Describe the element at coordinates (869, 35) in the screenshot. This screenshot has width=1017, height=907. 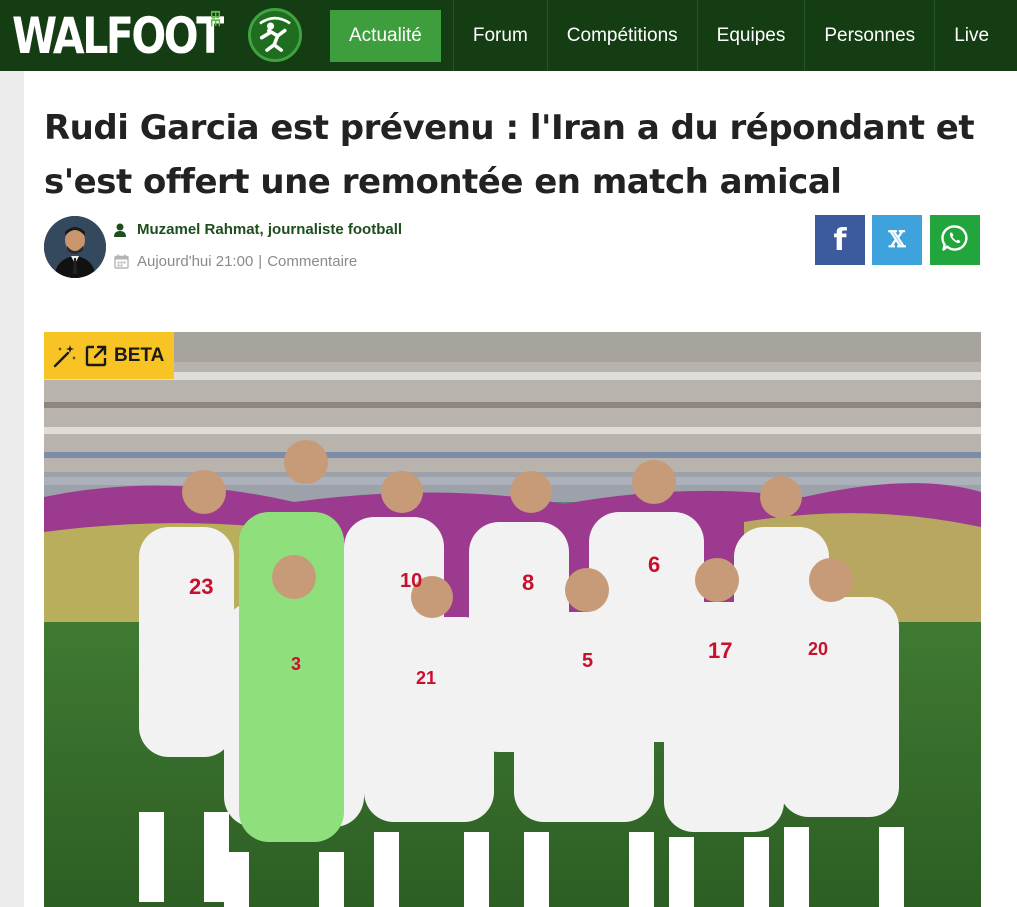
I see `nav-item-personnes: Personnes` at that location.